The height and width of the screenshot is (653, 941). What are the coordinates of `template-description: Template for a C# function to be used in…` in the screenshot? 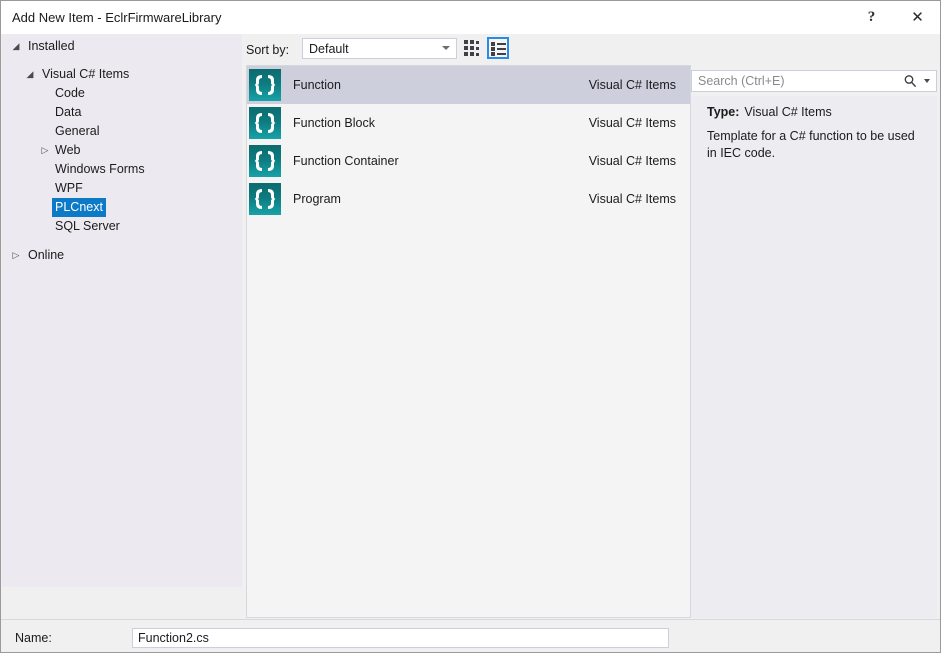 It's located at (811, 144).